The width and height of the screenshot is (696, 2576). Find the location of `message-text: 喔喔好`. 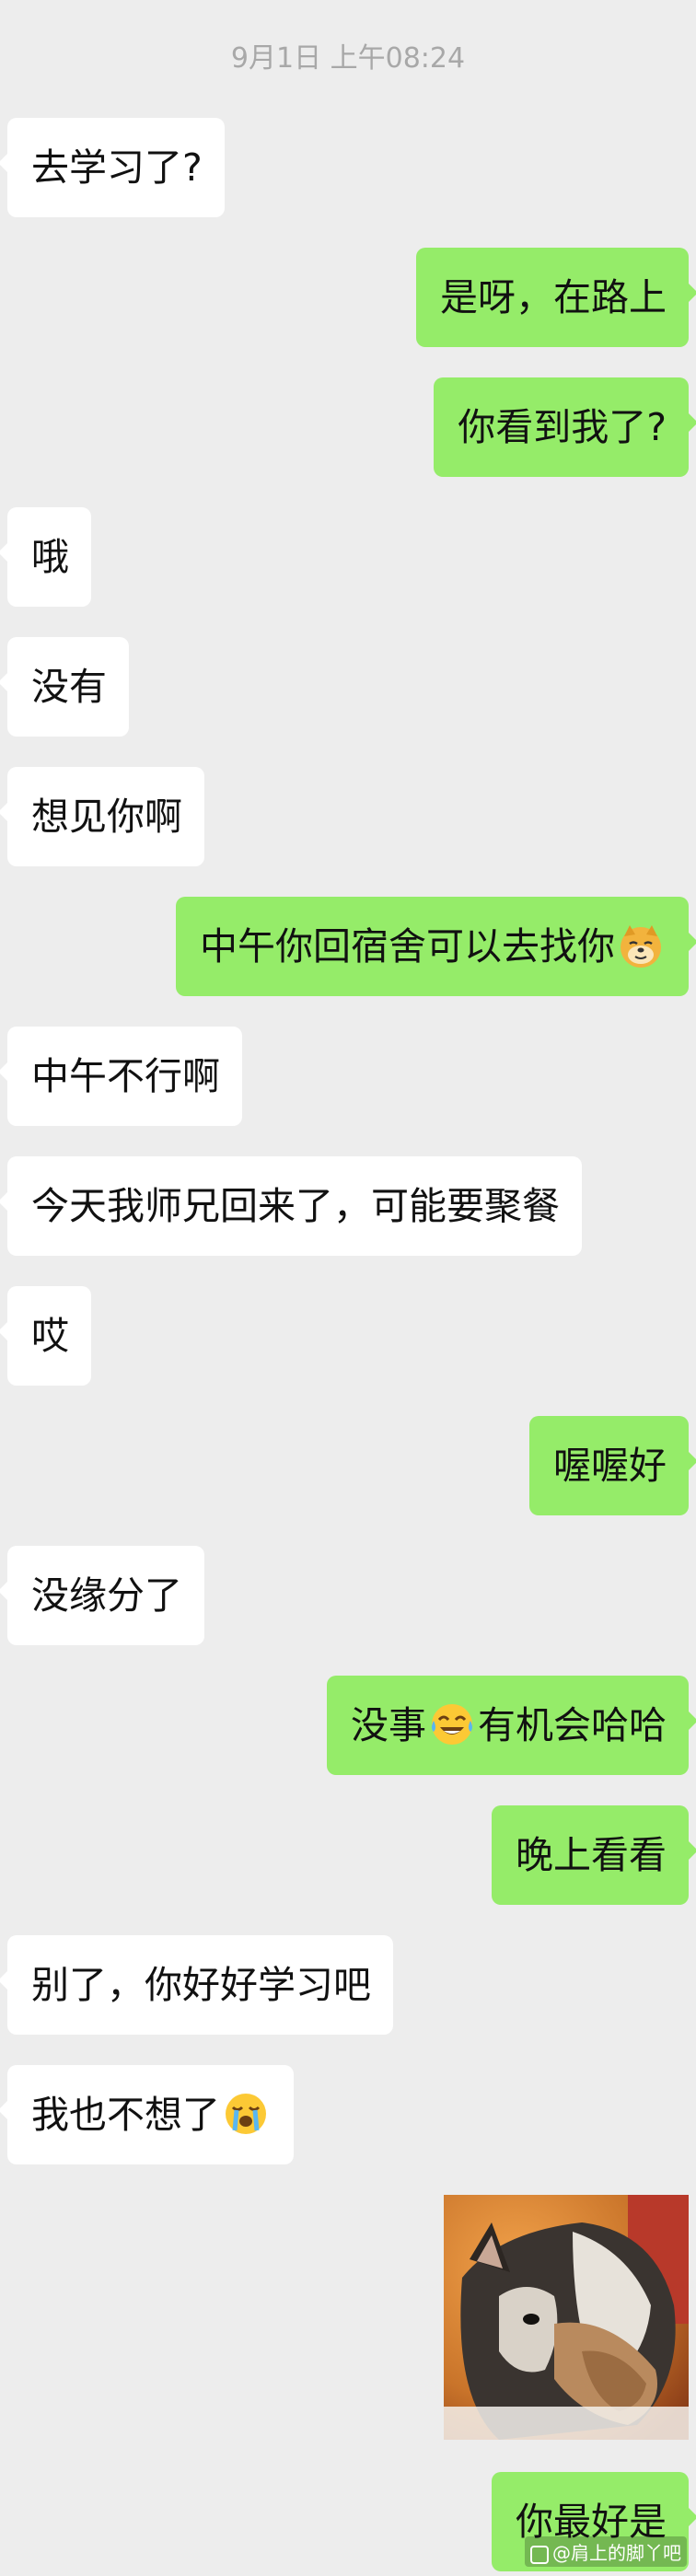

message-text: 喔喔好 is located at coordinates (610, 1466).